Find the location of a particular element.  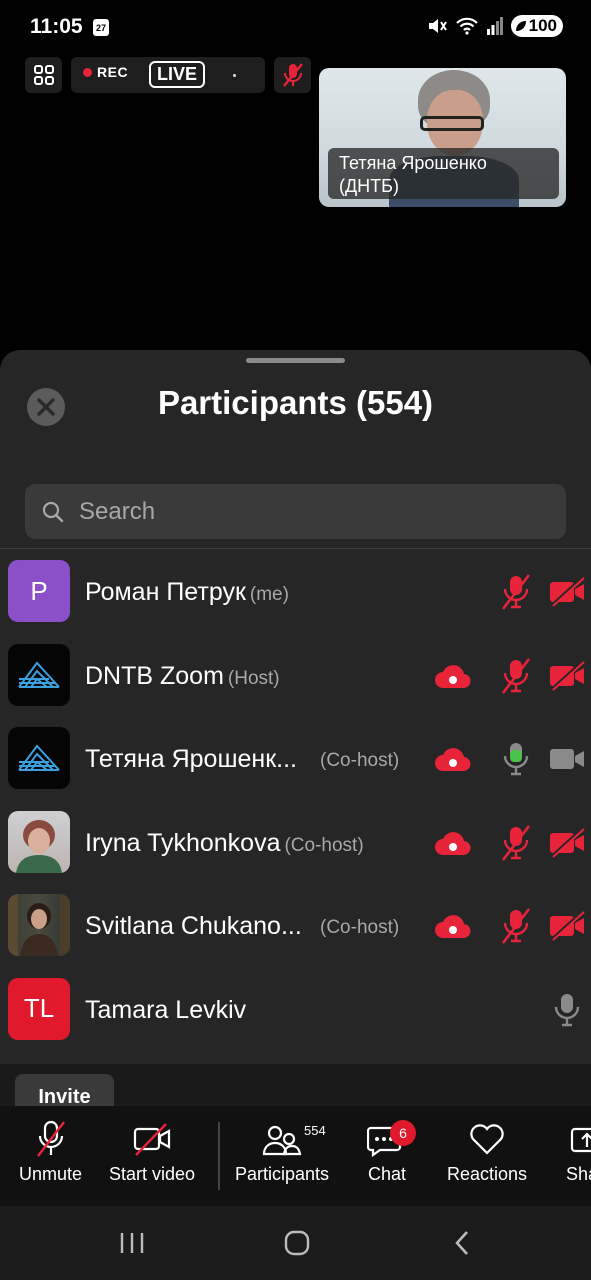

participants-count: 554 is located at coordinates (315, 1130).